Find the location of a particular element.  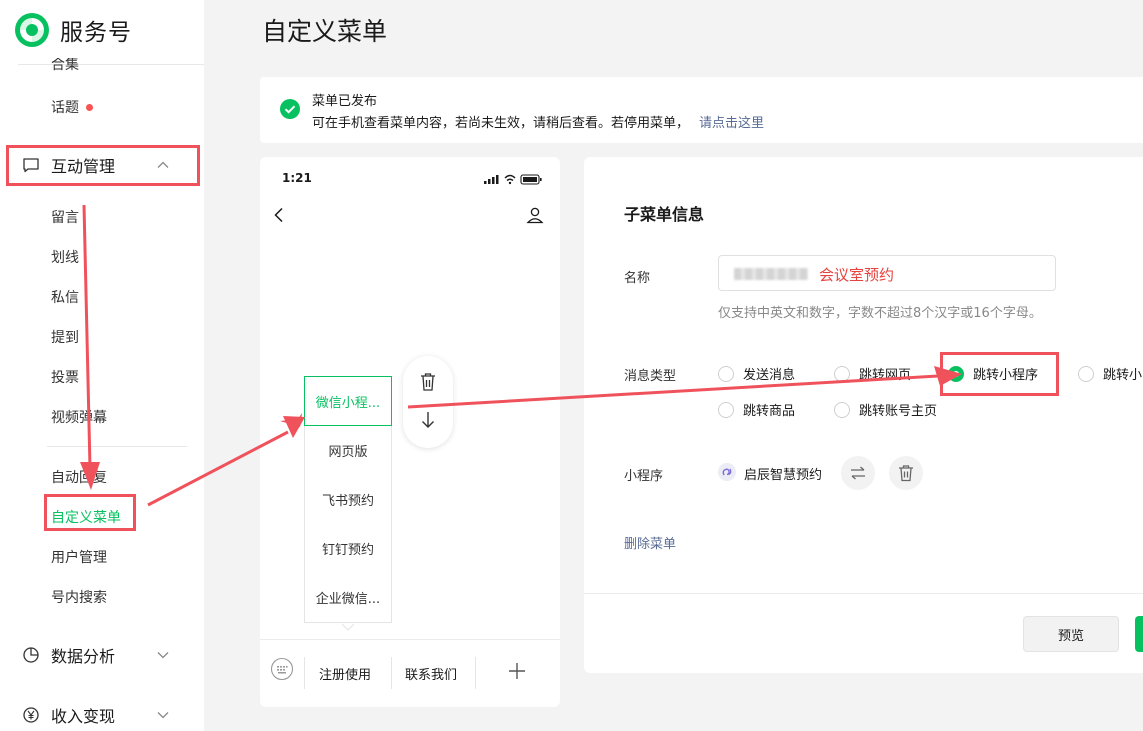

submenu-caret is located at coordinates (348, 627).